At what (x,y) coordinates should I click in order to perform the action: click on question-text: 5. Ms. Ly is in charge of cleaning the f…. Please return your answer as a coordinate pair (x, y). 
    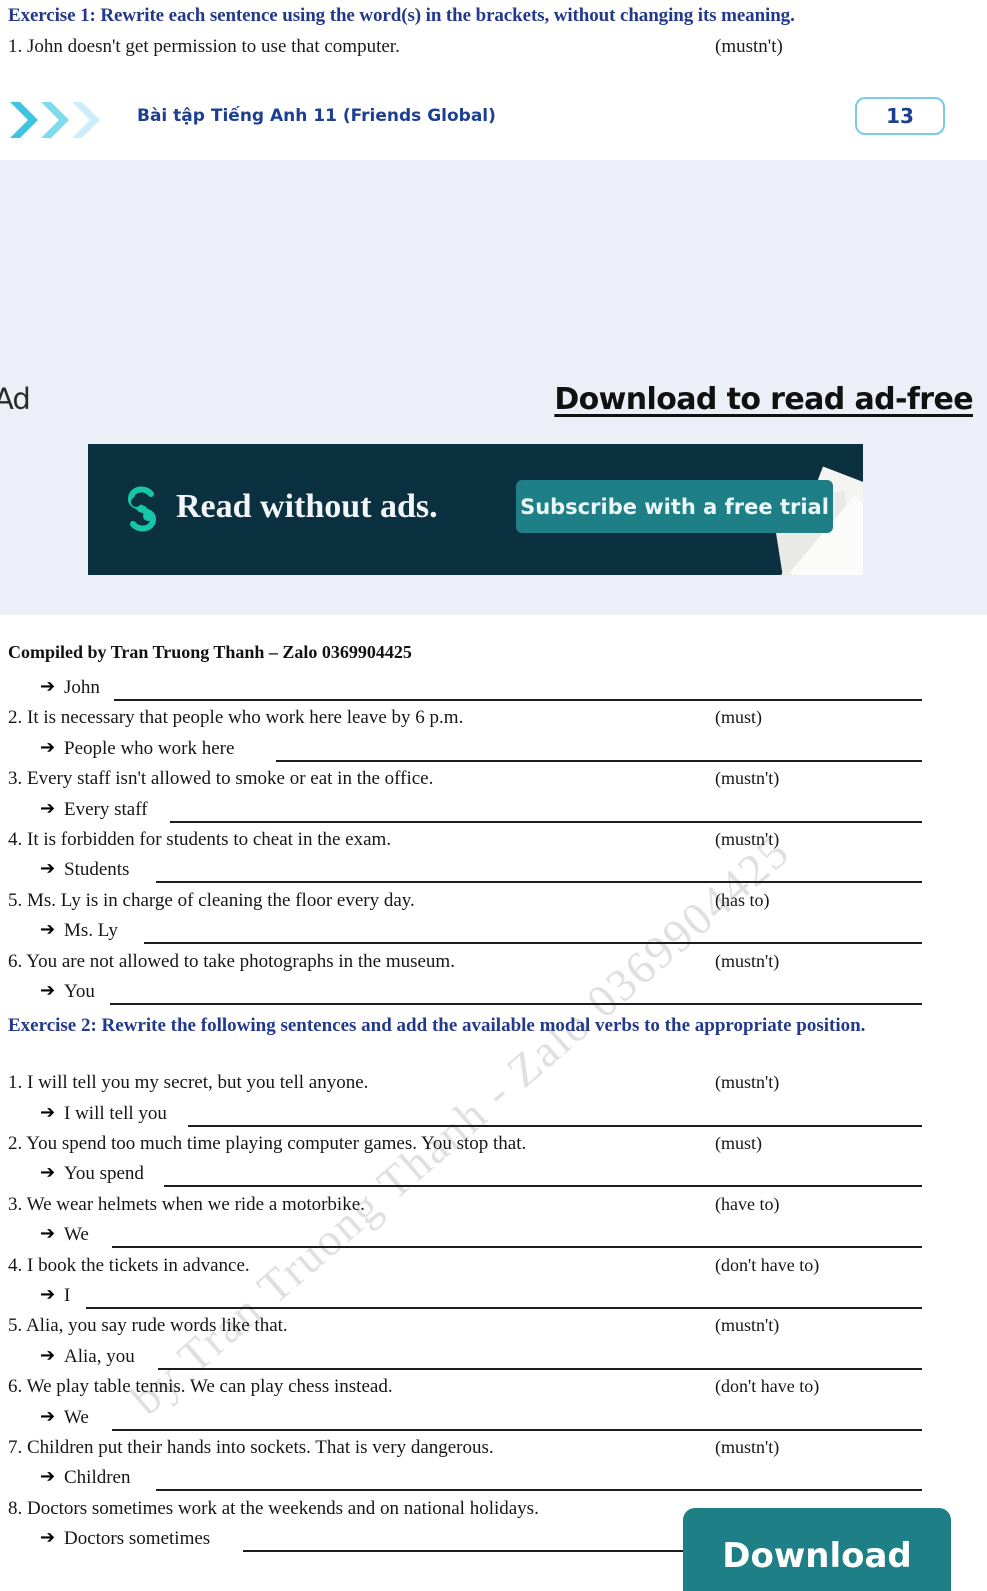
    Looking at the image, I should click on (211, 900).